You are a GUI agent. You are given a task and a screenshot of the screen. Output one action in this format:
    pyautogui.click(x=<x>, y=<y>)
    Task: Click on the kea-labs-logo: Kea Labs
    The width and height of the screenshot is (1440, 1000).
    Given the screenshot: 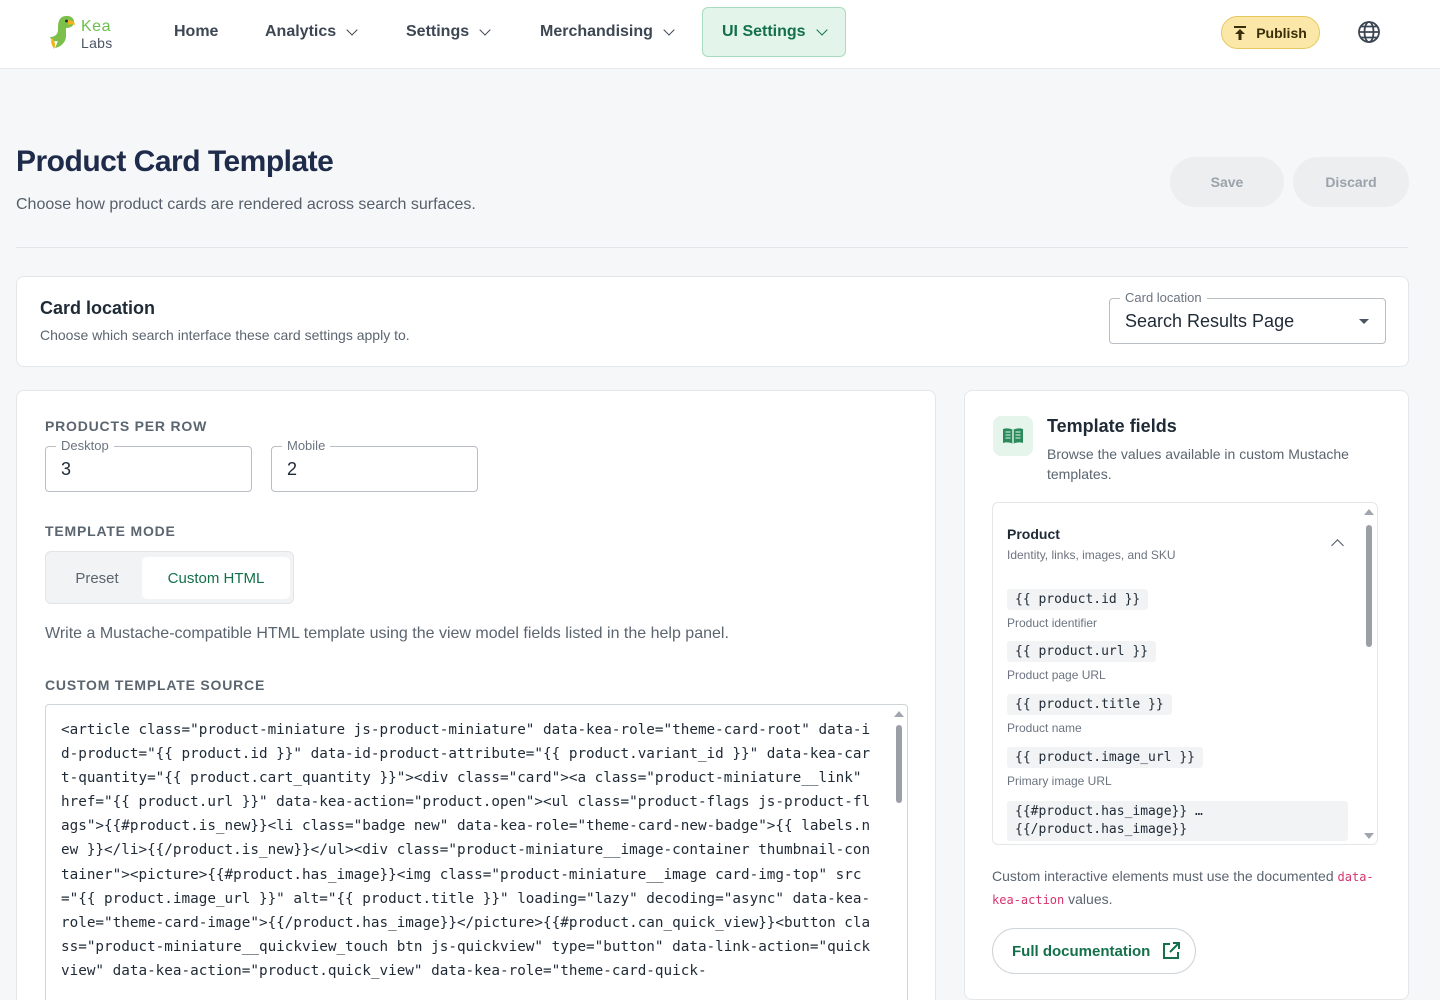 What is the action you would take?
    pyautogui.click(x=83, y=34)
    